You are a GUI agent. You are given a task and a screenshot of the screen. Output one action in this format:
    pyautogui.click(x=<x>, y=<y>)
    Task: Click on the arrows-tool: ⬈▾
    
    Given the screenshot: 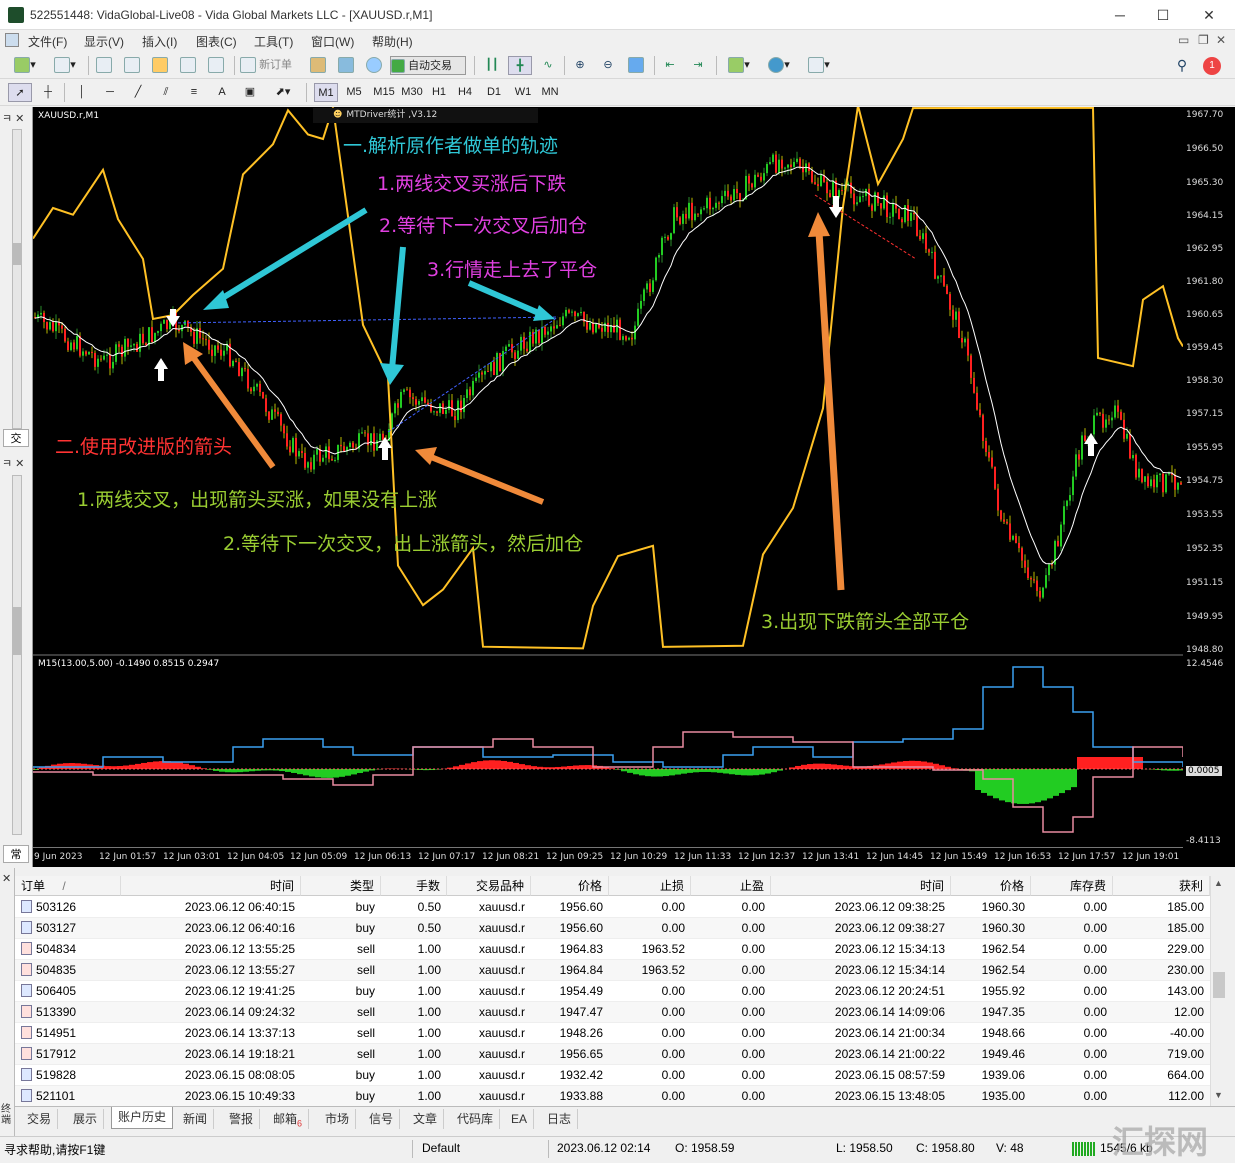 What is the action you would take?
    pyautogui.click(x=283, y=92)
    